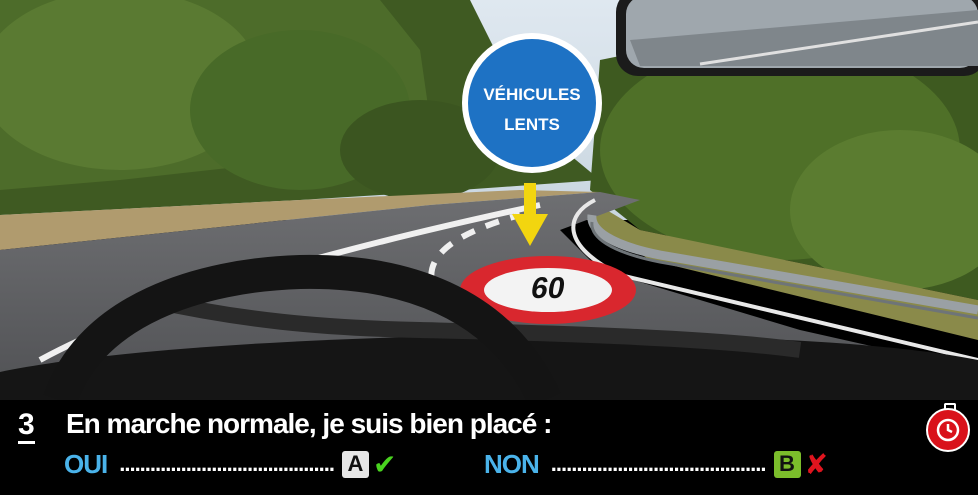 The height and width of the screenshot is (495, 978). What do you see at coordinates (355, 464) in the screenshot?
I see `answer-a-letter: A` at bounding box center [355, 464].